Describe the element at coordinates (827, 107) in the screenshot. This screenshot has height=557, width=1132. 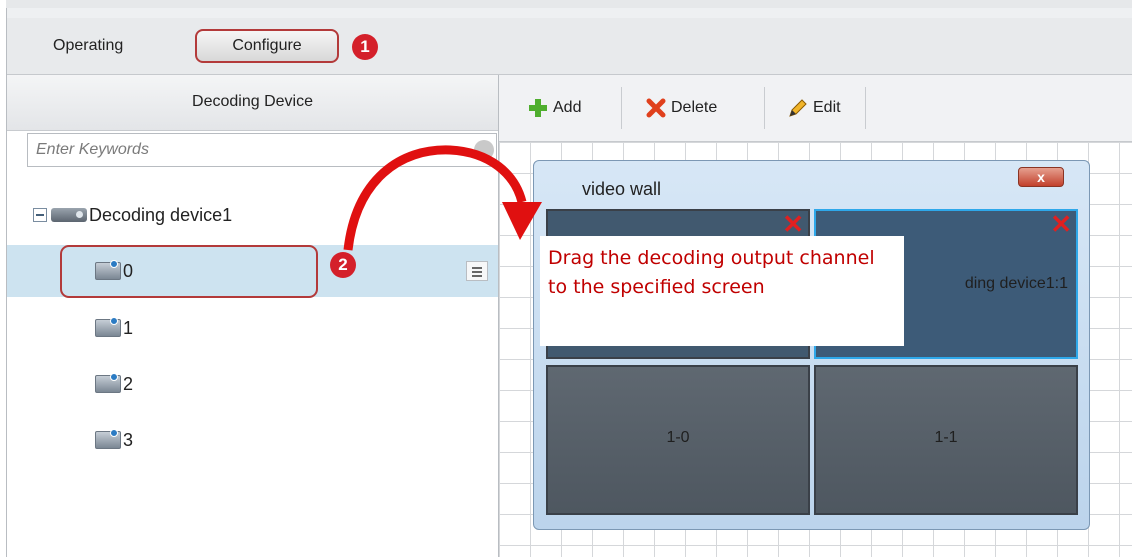
I see `edit-label: Edit` at that location.